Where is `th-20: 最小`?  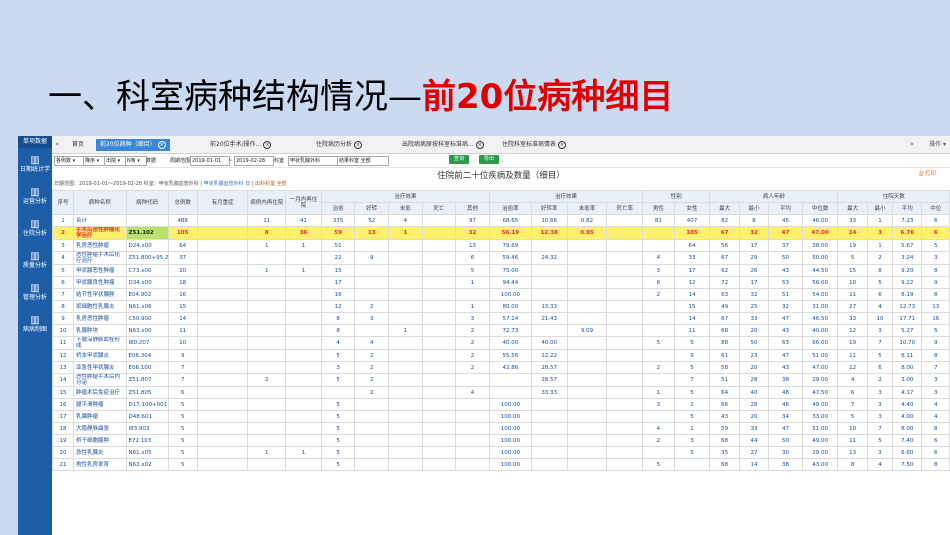
th-20: 最小 is located at coordinates (754, 208).